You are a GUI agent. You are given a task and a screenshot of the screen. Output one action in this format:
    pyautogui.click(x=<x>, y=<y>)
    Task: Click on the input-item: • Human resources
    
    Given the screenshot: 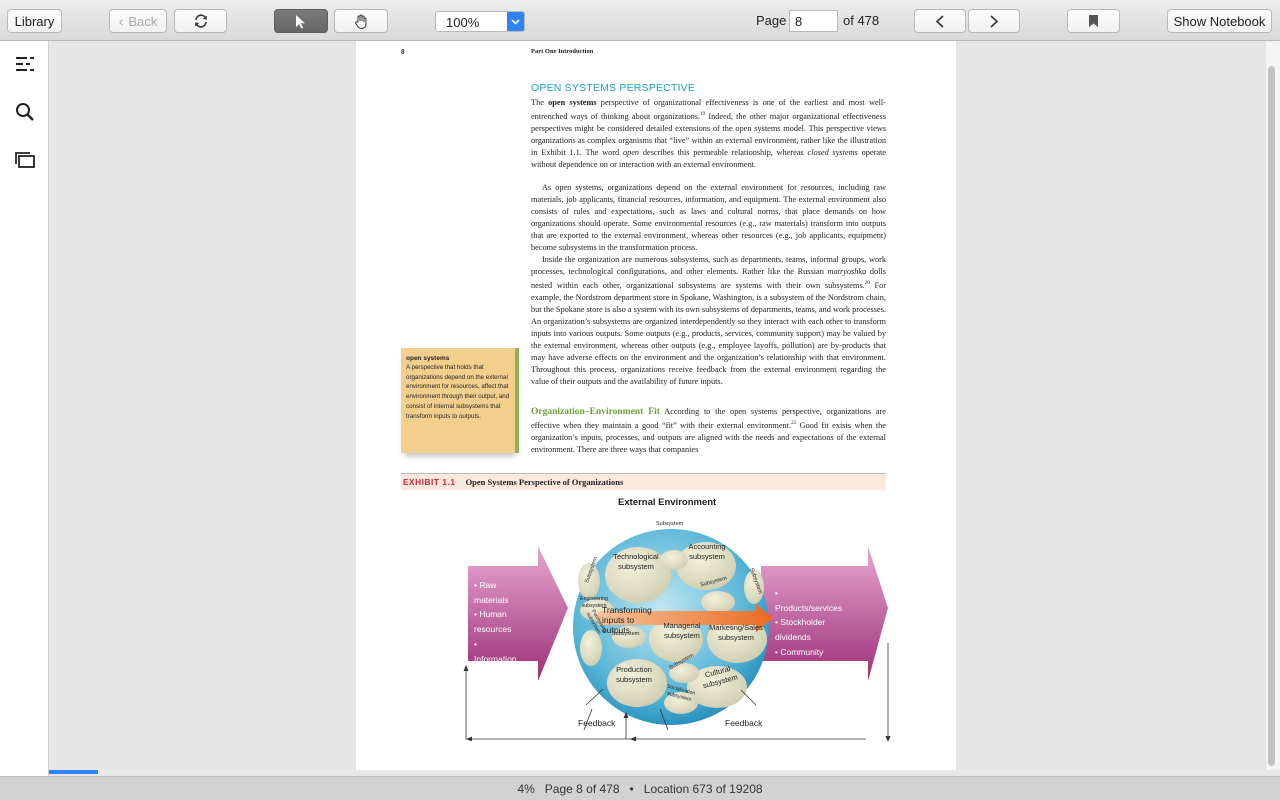 What is the action you would take?
    pyautogui.click(x=493, y=622)
    